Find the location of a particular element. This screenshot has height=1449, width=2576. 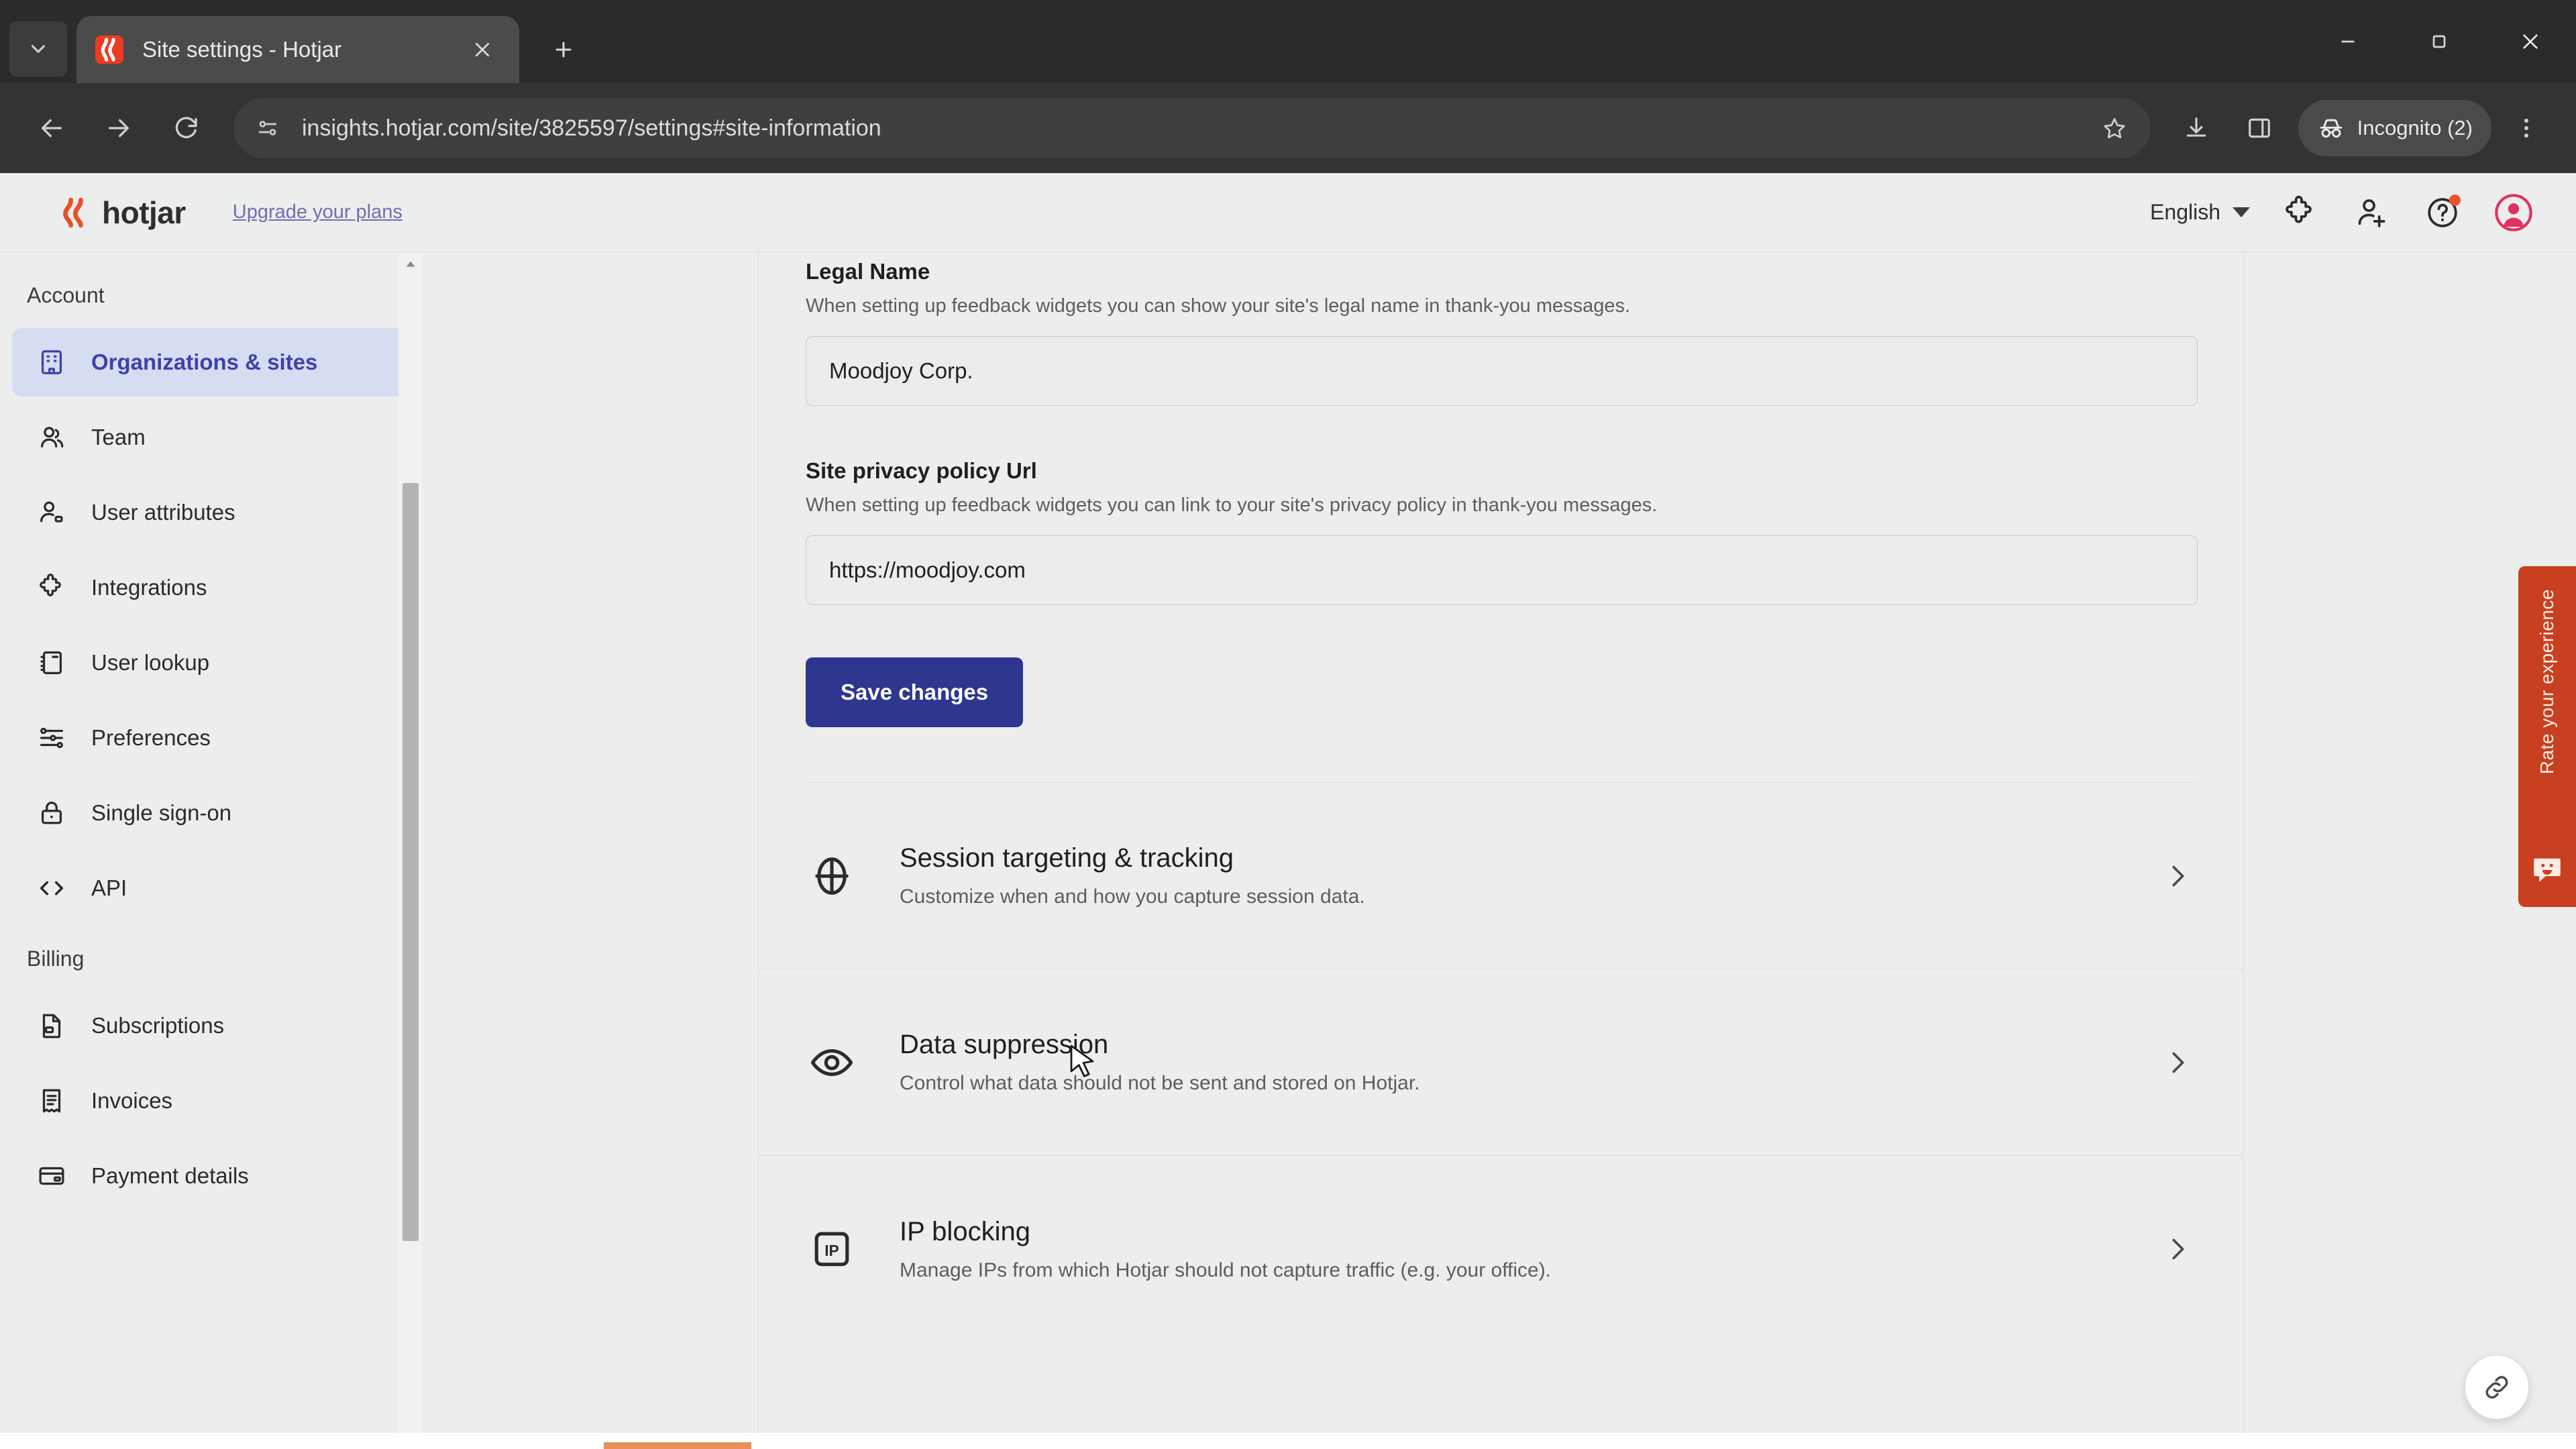

sidebar-item-payment-details: Payment details is located at coordinates (211, 1176).